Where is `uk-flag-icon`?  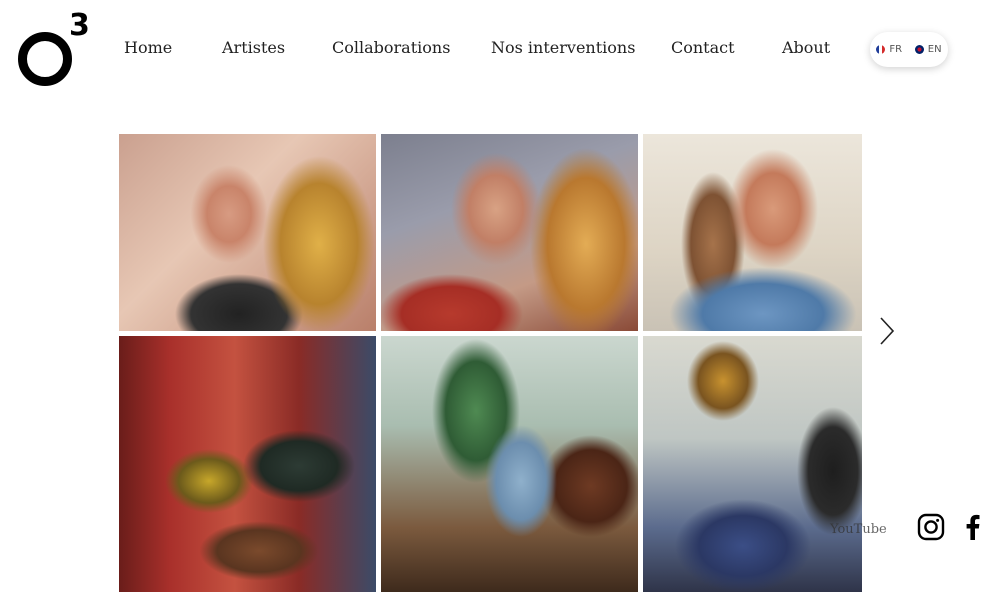
uk-flag-icon is located at coordinates (919, 49).